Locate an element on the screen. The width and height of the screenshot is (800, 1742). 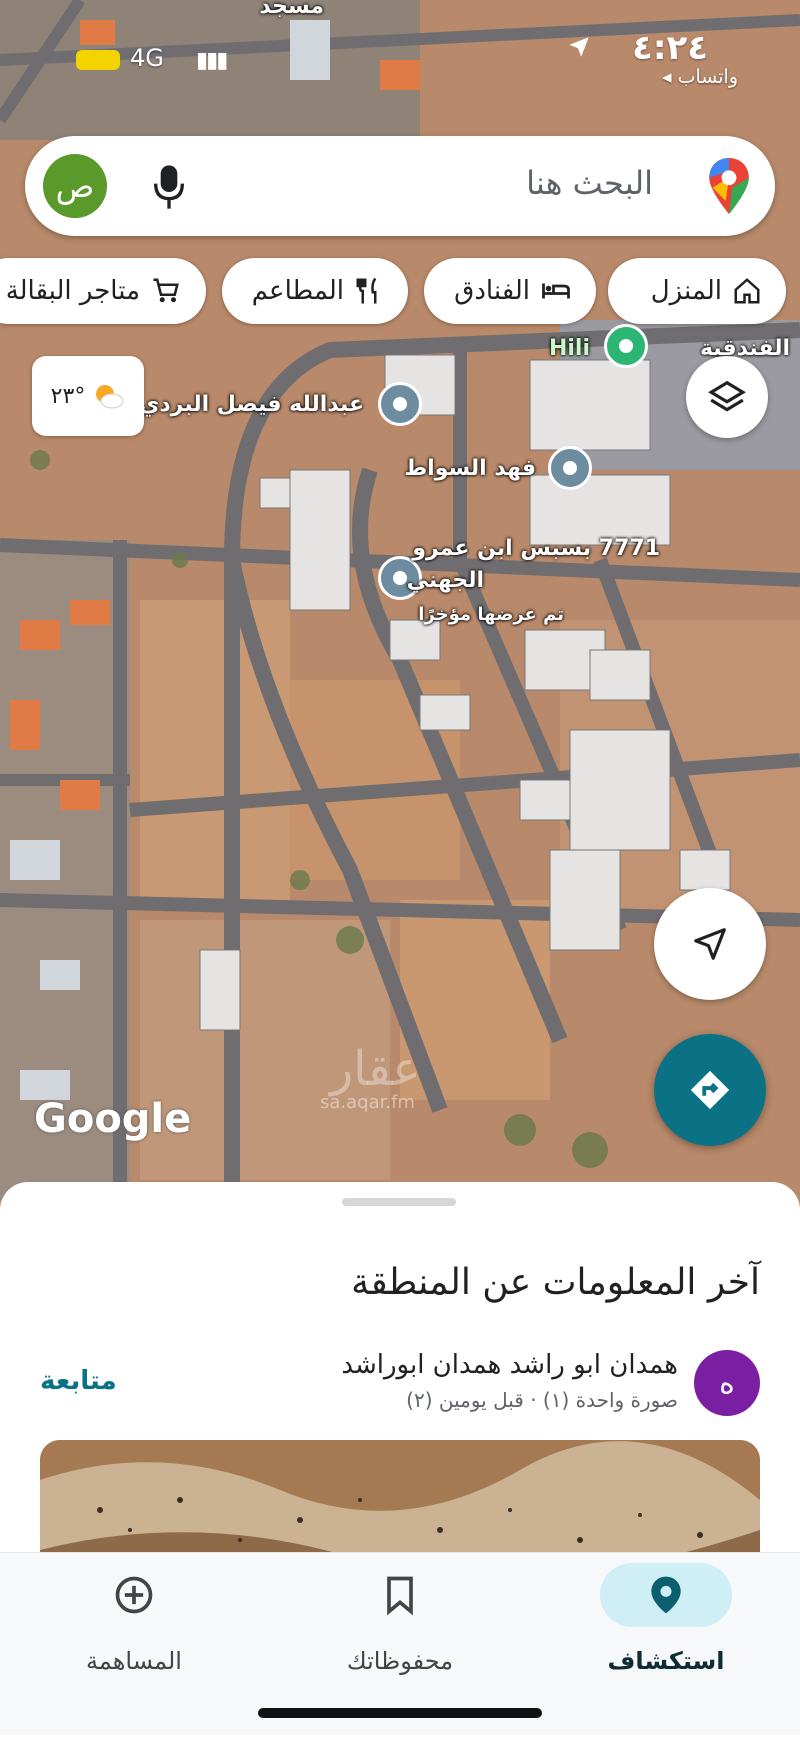
fork-knife-icon is located at coordinates (366, 290).